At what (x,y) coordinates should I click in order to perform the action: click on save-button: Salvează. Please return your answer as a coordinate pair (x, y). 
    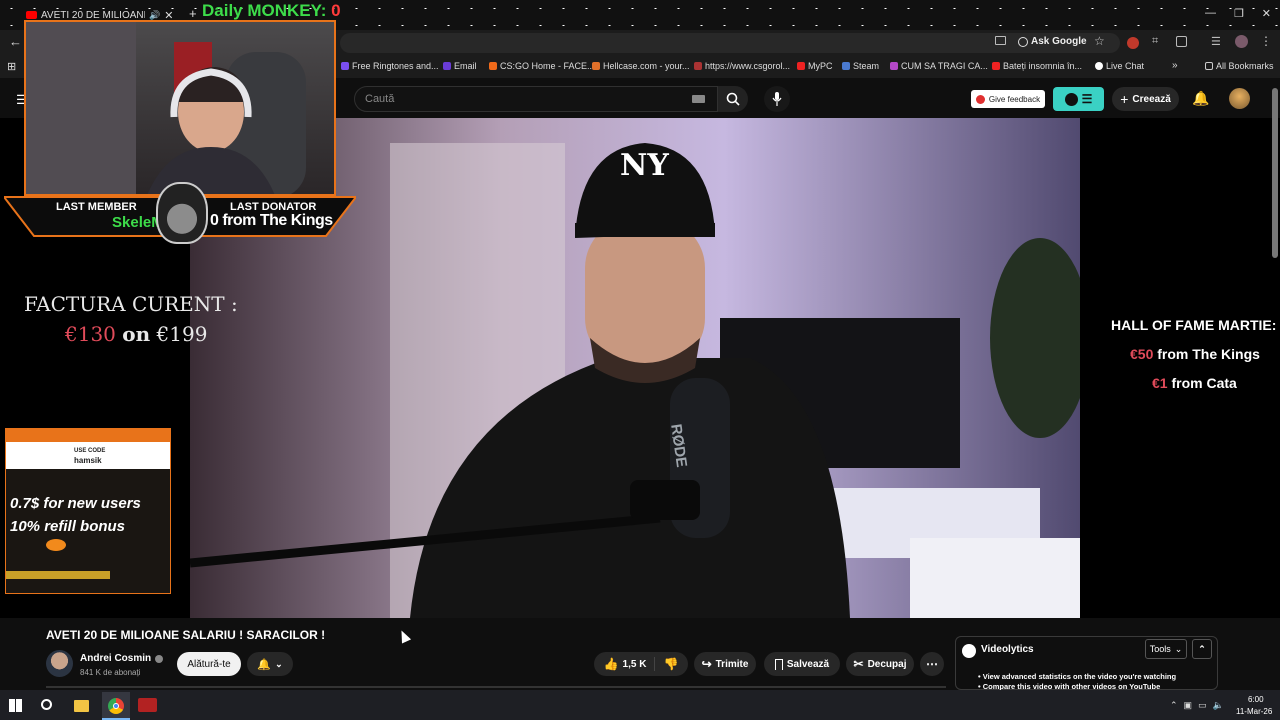
    Looking at the image, I should click on (802, 664).